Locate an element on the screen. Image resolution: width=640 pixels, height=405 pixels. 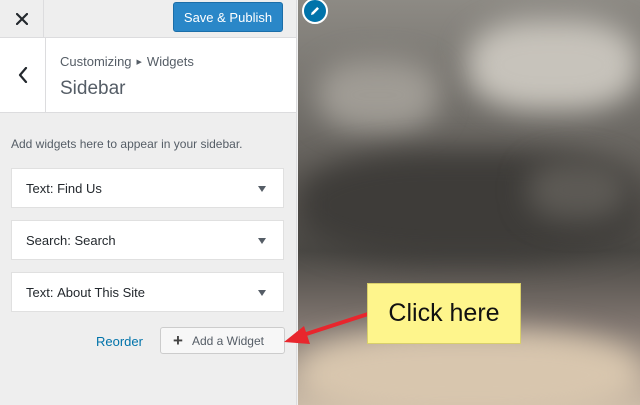
add-widget-button: + Add a Widget is located at coordinates (222, 340).